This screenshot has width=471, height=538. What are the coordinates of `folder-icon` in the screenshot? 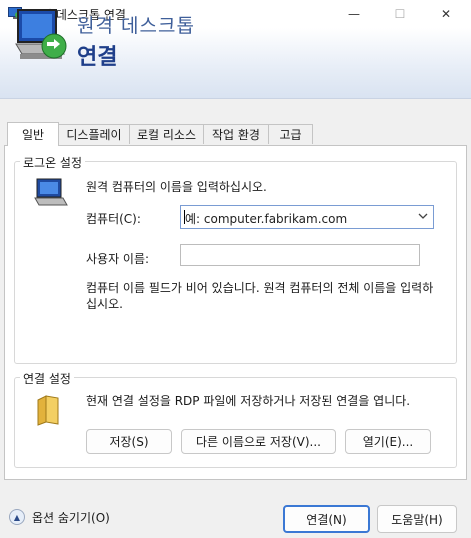 It's located at (48, 410).